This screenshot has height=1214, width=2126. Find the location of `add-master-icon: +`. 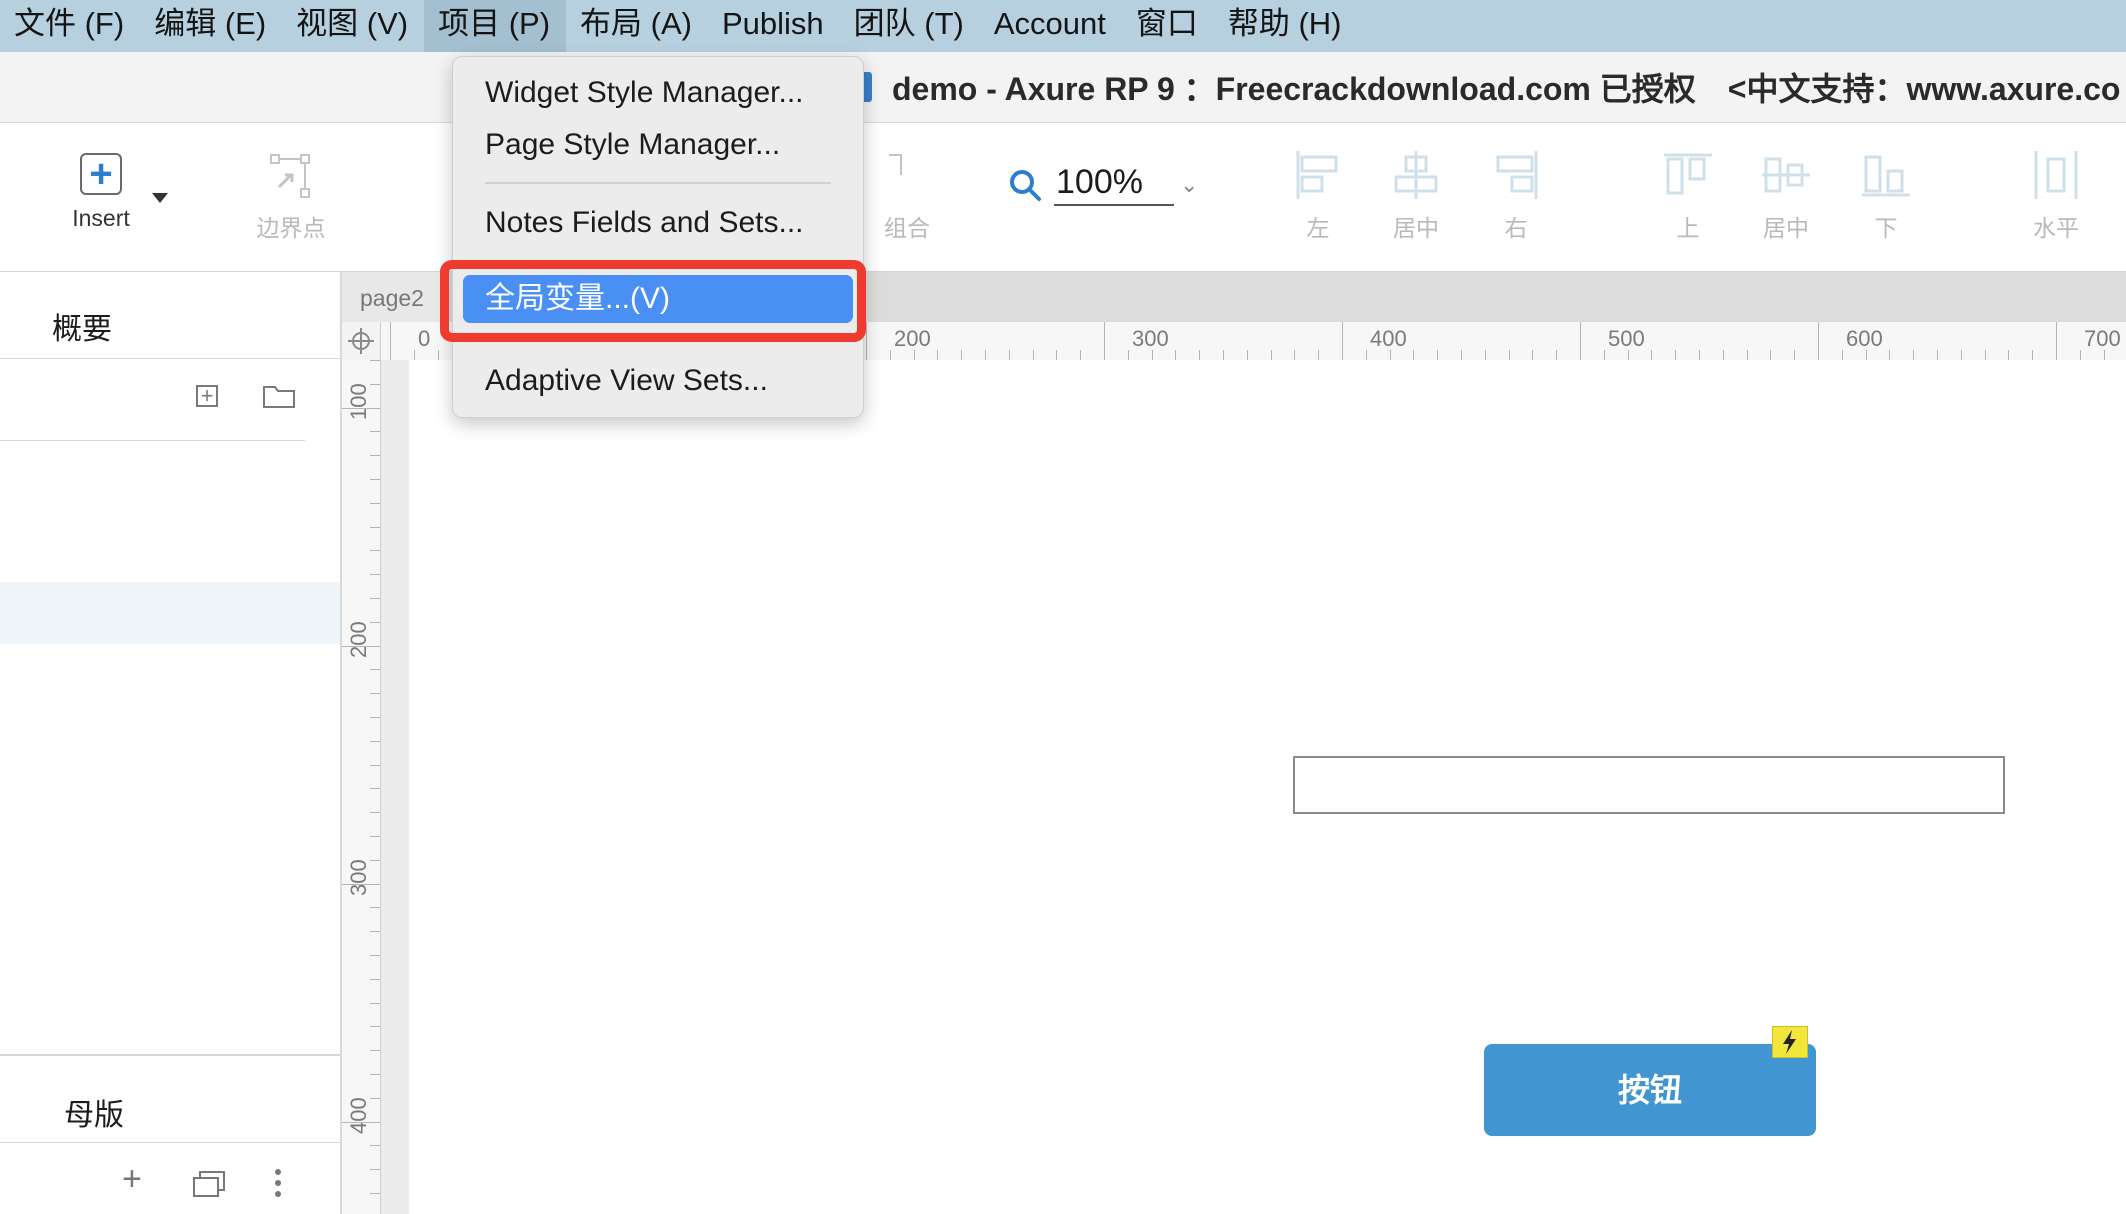

add-master-icon: + is located at coordinates (132, 1179).